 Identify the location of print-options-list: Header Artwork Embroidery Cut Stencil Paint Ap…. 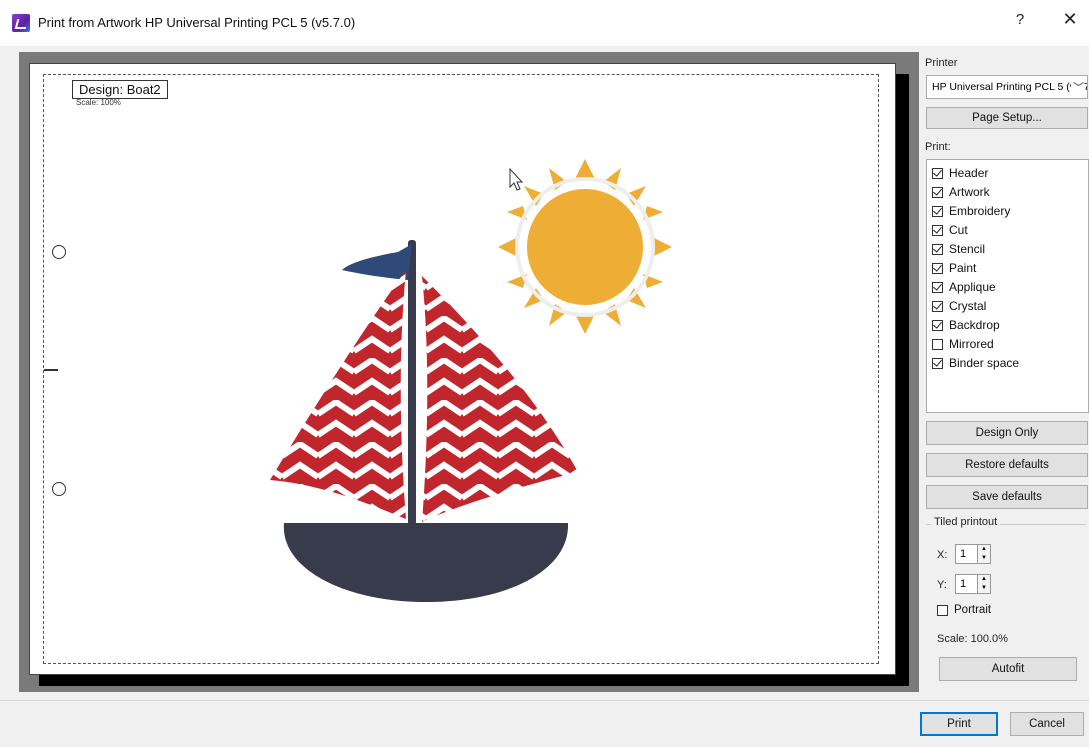
(1007, 286).